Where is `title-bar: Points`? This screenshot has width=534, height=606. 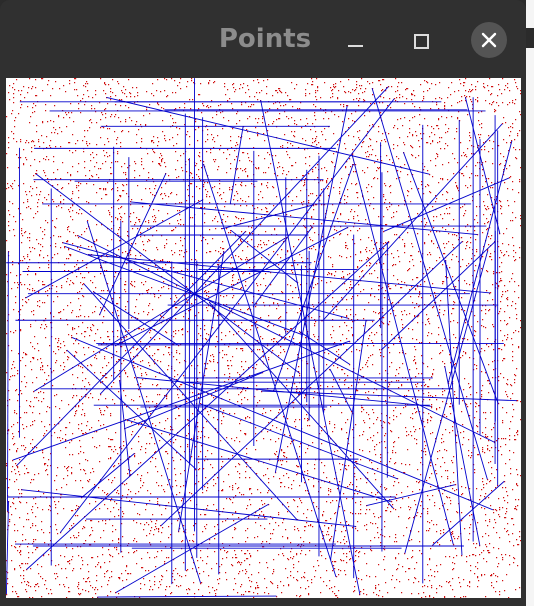
title-bar: Points is located at coordinates (263, 39).